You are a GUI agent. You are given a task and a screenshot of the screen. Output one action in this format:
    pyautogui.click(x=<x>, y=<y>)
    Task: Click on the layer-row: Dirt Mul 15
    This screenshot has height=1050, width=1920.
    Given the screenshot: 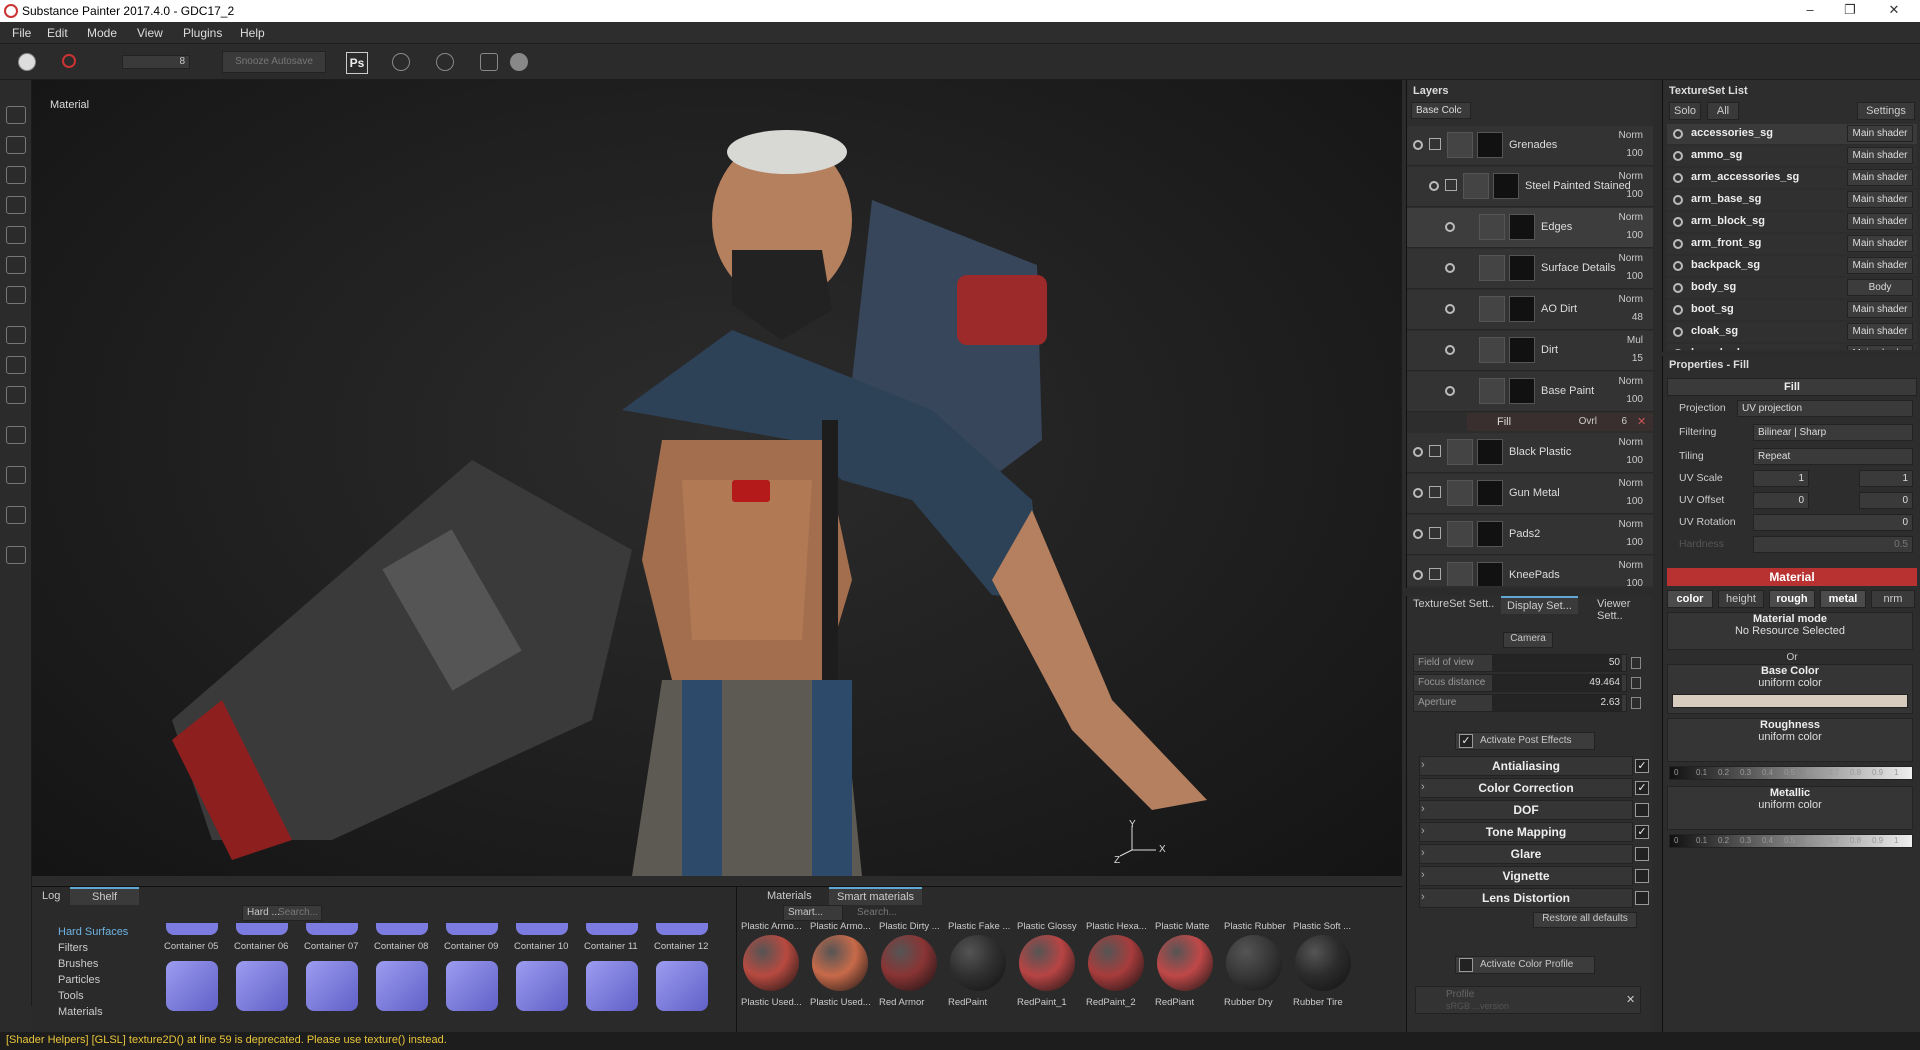 What is the action you would take?
    pyautogui.click(x=1530, y=351)
    